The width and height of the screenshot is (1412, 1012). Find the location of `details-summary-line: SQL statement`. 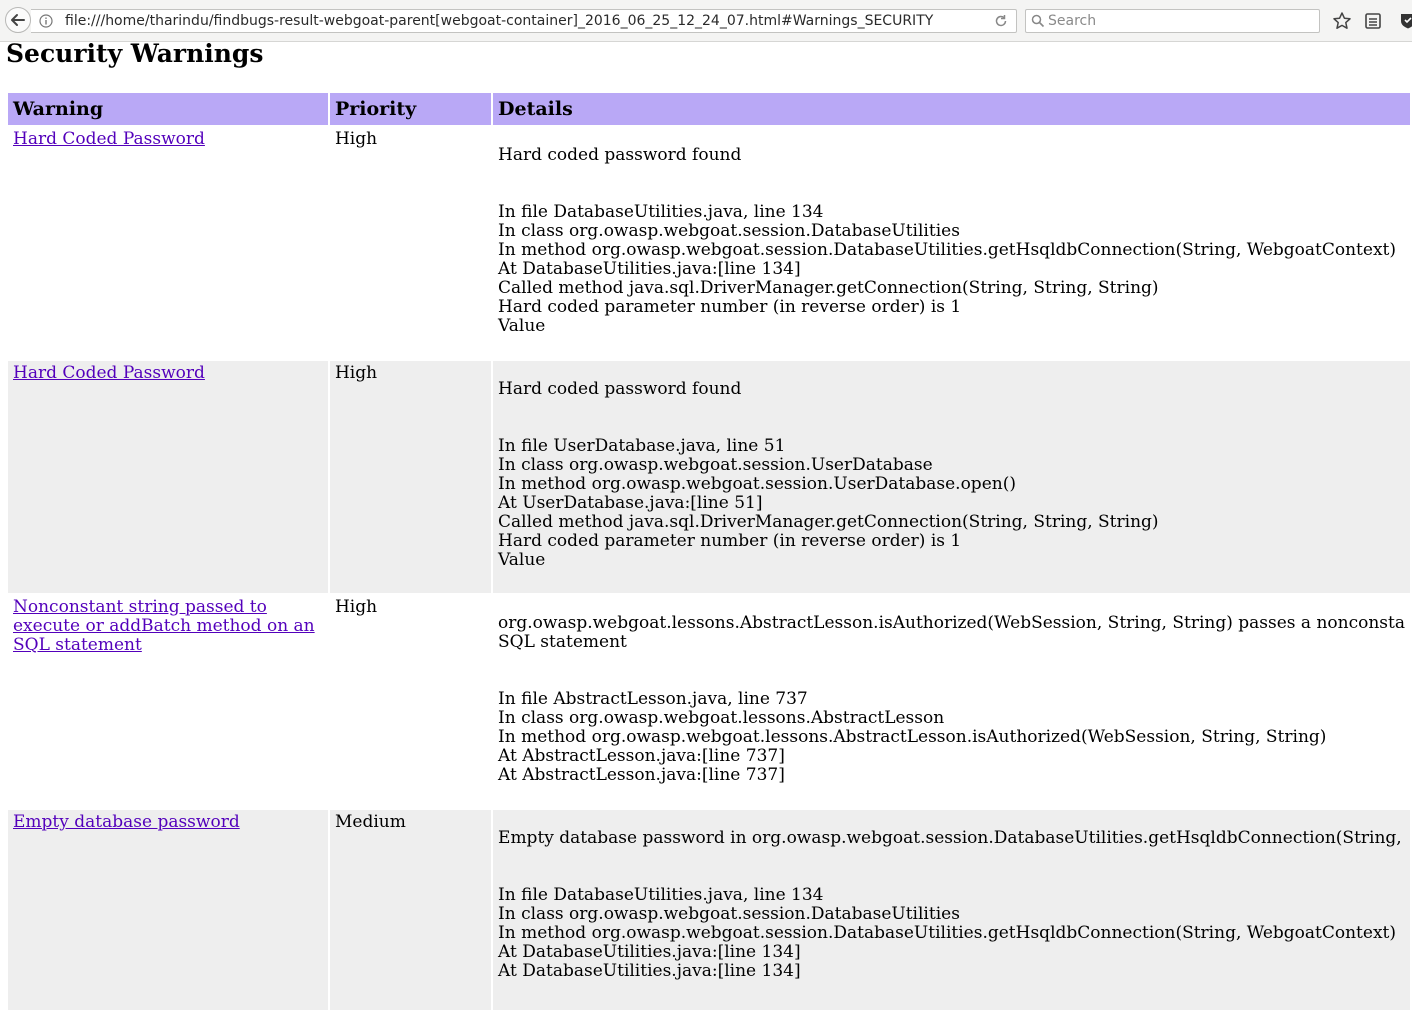

details-summary-line: SQL statement is located at coordinates (562, 642).